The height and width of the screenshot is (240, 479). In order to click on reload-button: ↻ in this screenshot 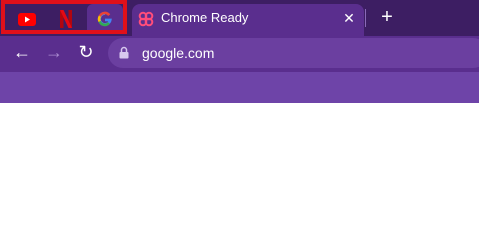, I will do `click(86, 52)`.